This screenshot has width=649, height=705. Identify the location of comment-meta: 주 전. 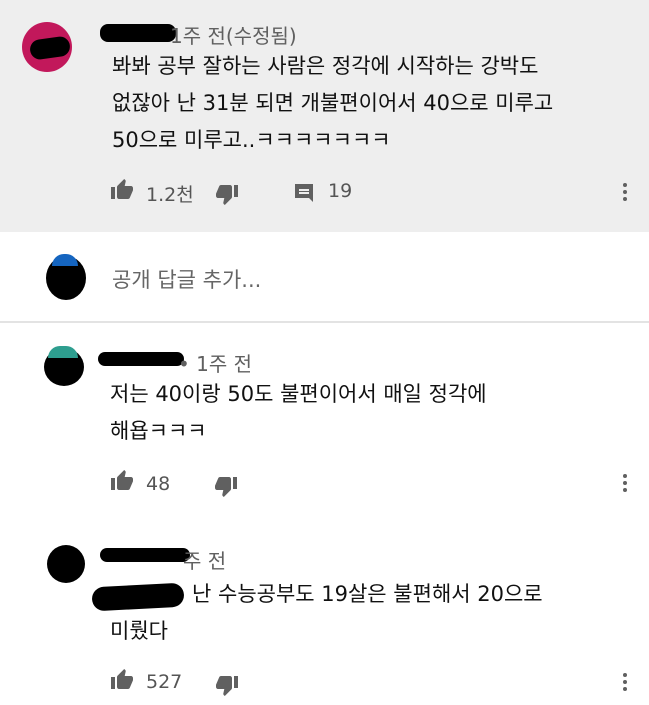
(205, 561).